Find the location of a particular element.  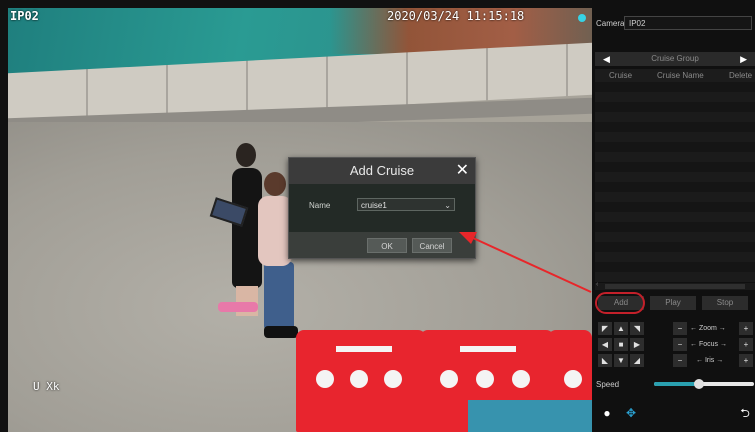

record-icon is located at coordinates (582, 18).